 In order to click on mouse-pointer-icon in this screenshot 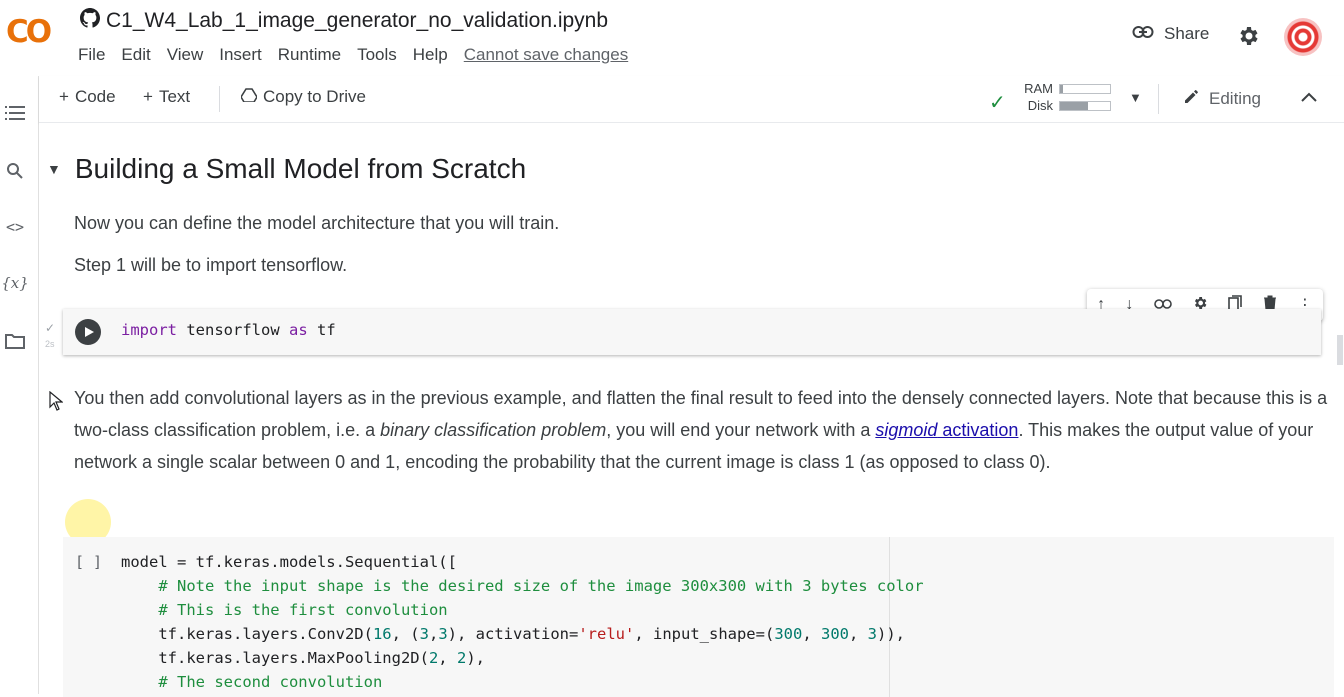, I will do `click(56, 403)`.